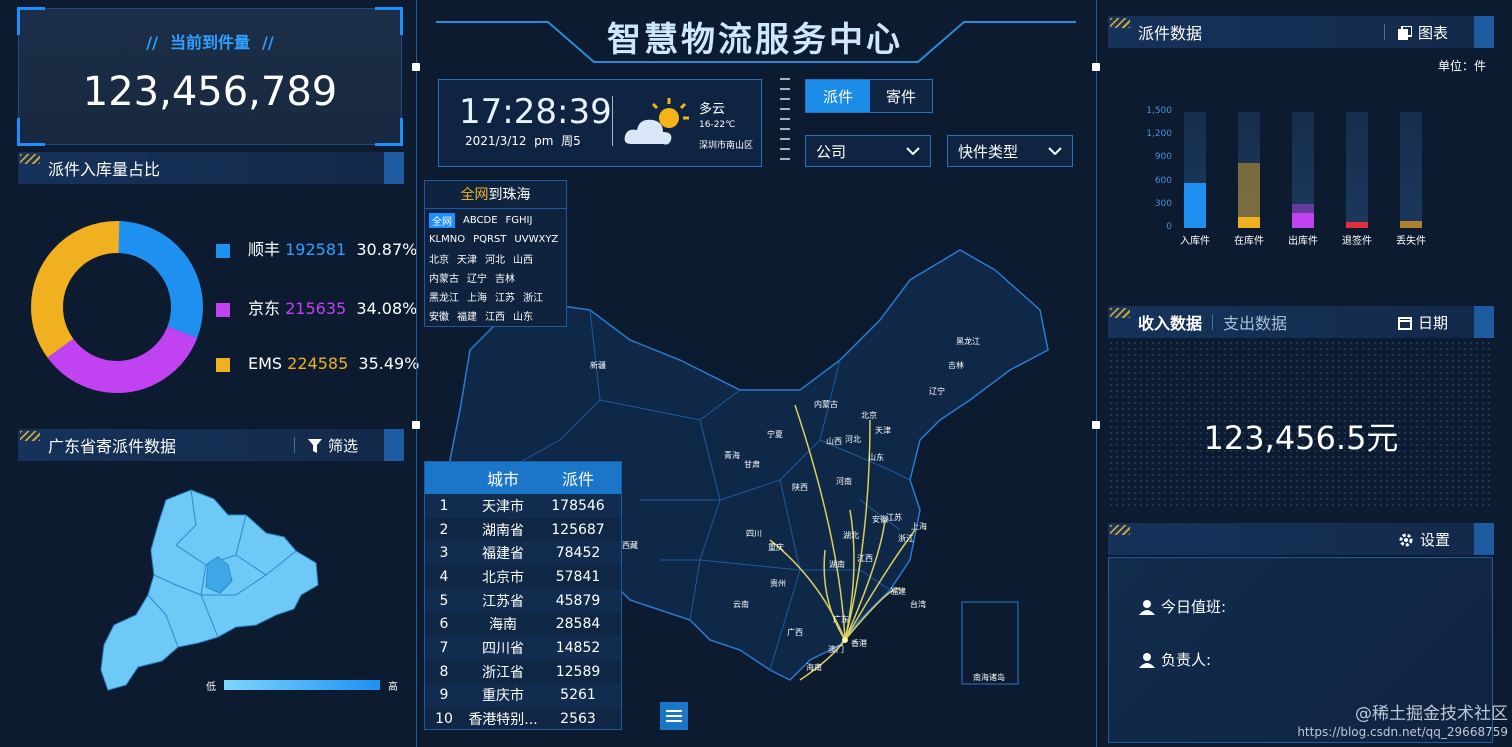  Describe the element at coordinates (1424, 539) in the screenshot. I see `settings-button: 设置` at that location.